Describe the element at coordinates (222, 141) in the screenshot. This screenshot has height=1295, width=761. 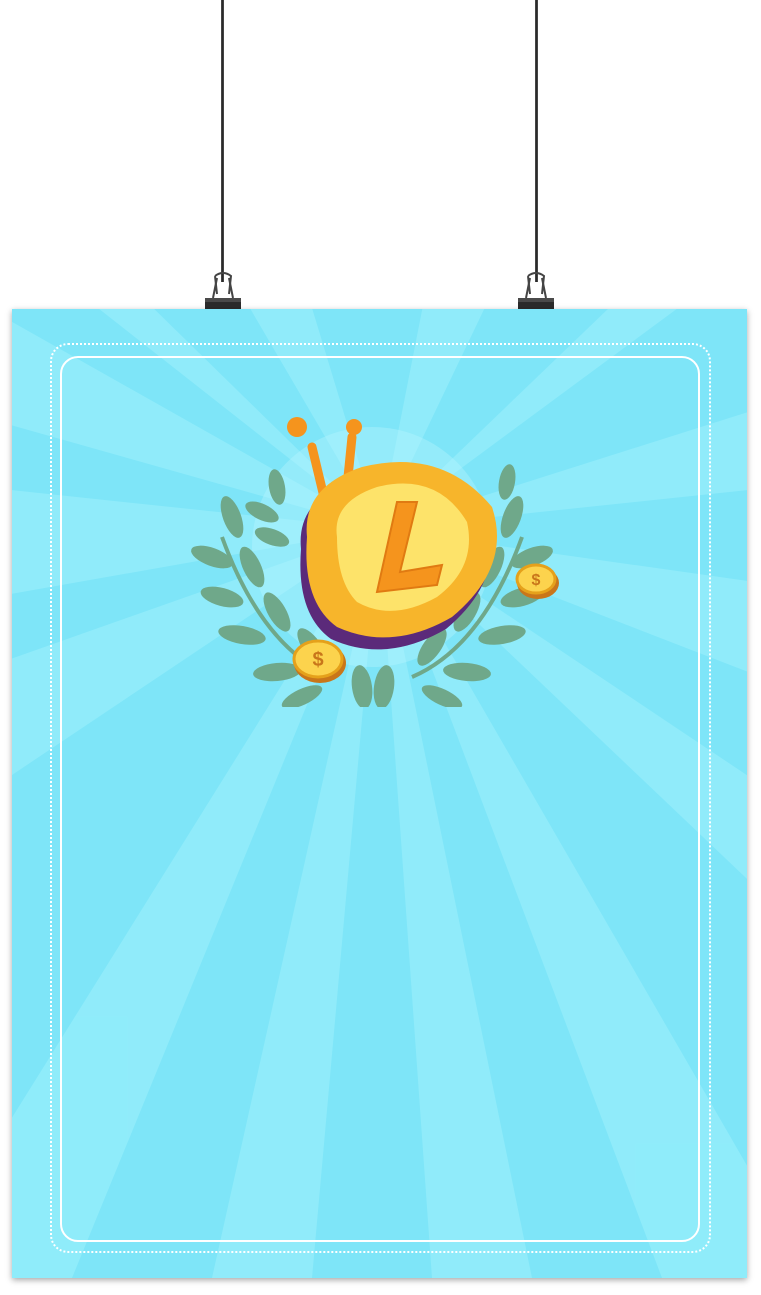
I see `hanging-wire-left` at that location.